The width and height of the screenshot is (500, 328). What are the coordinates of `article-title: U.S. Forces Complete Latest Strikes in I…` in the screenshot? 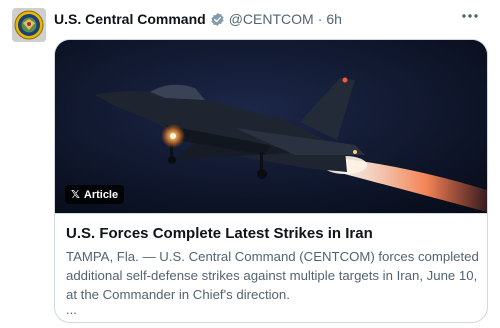 It's located at (272, 233).